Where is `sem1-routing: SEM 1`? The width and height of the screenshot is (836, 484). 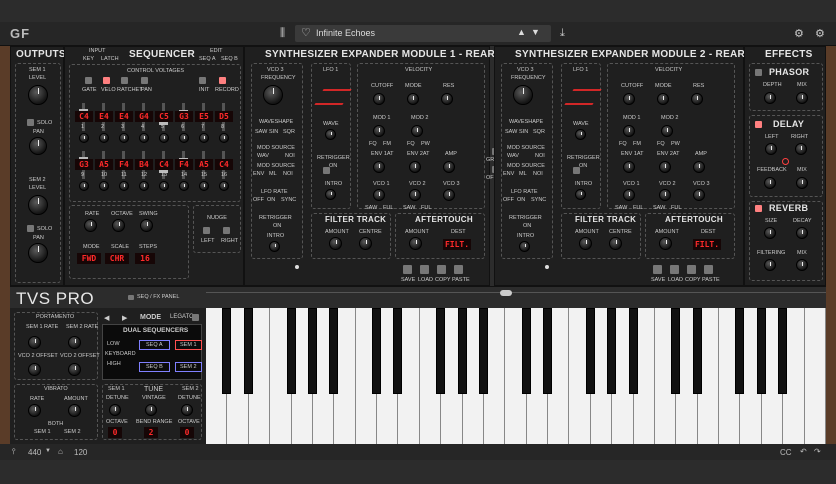 sem1-routing: SEM 1 is located at coordinates (188, 345).